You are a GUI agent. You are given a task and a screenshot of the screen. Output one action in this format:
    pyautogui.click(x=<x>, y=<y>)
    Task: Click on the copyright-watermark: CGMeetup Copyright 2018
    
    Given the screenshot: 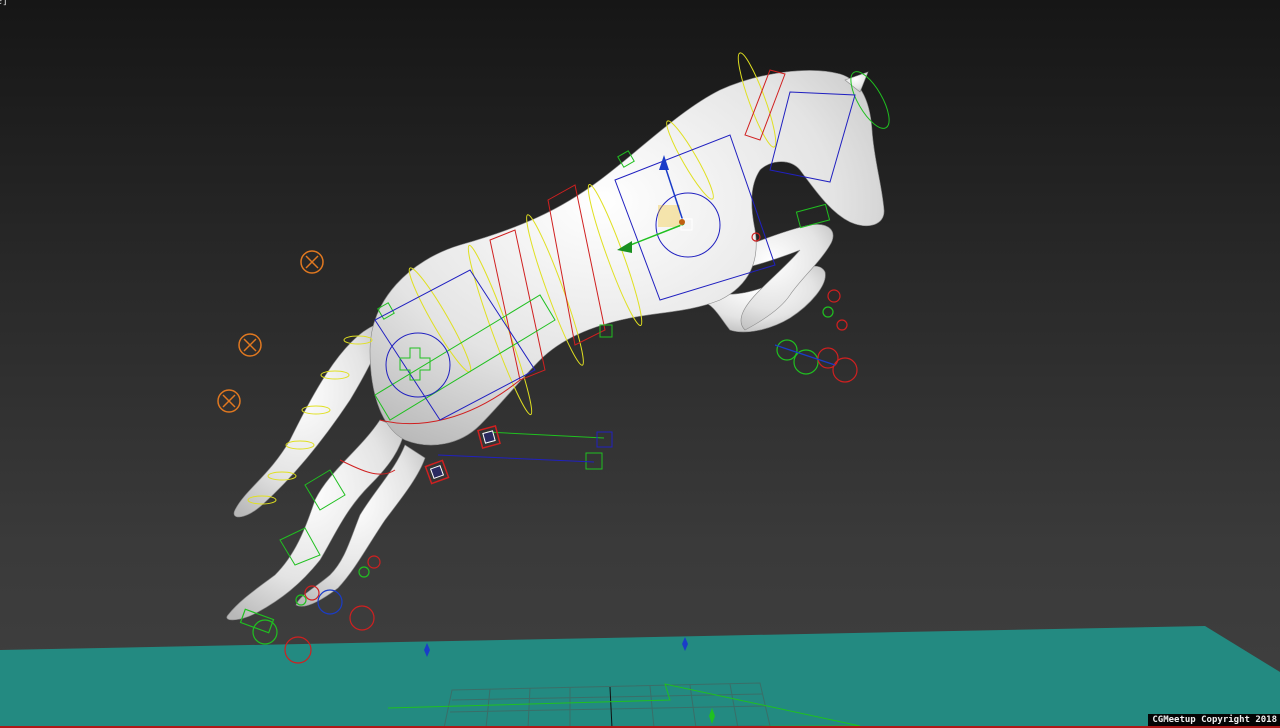 What is the action you would take?
    pyautogui.click(x=1214, y=720)
    